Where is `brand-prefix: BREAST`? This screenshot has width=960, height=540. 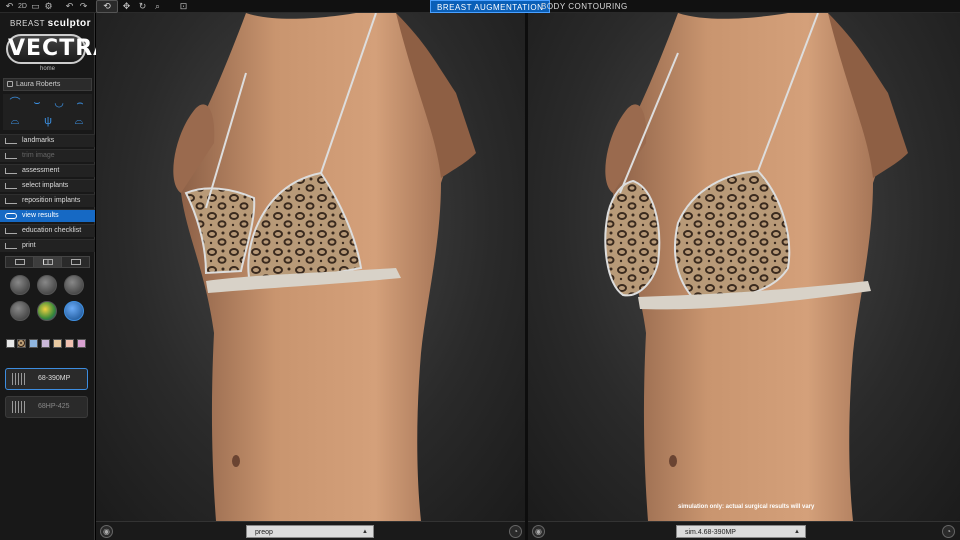
brand-prefix: BREAST is located at coordinates (27, 23).